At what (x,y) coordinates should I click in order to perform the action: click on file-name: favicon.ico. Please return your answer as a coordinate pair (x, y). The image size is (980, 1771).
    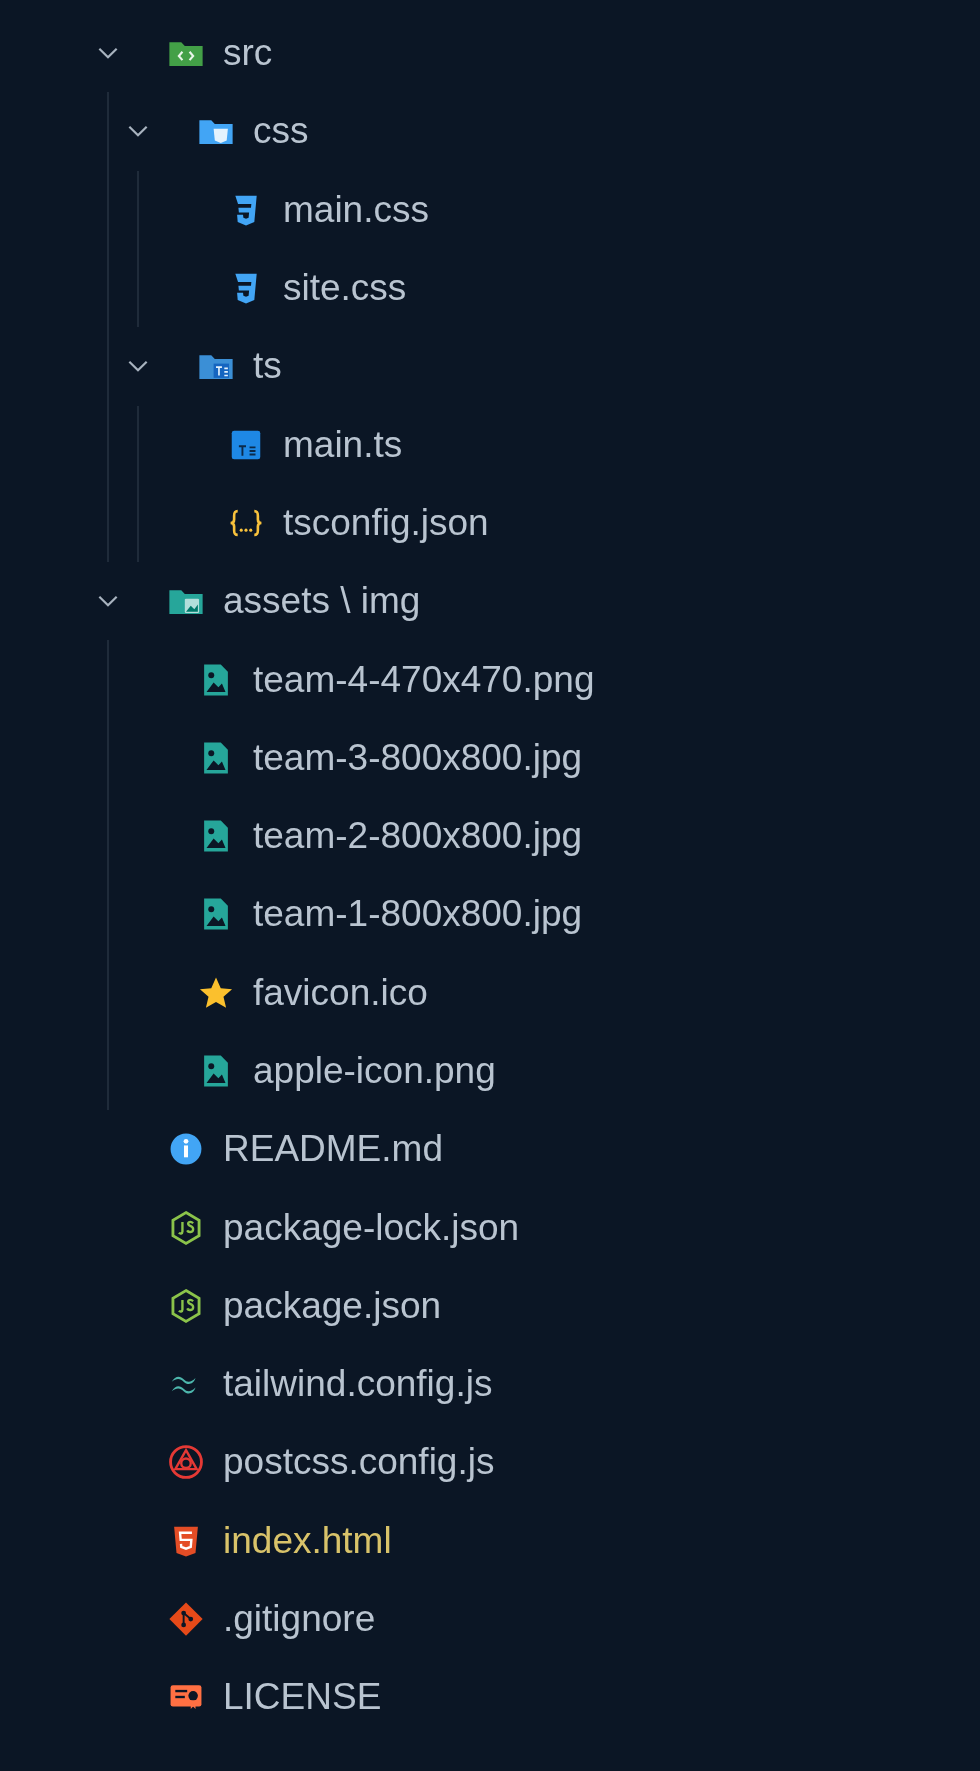
    Looking at the image, I should click on (340, 992).